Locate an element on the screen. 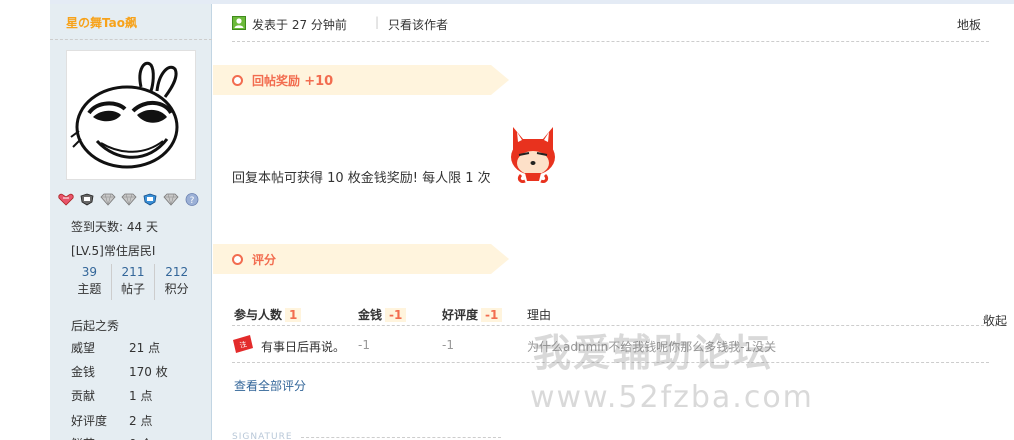 The image size is (1014, 440). stat-posts: 211 帖子 is located at coordinates (134, 282).